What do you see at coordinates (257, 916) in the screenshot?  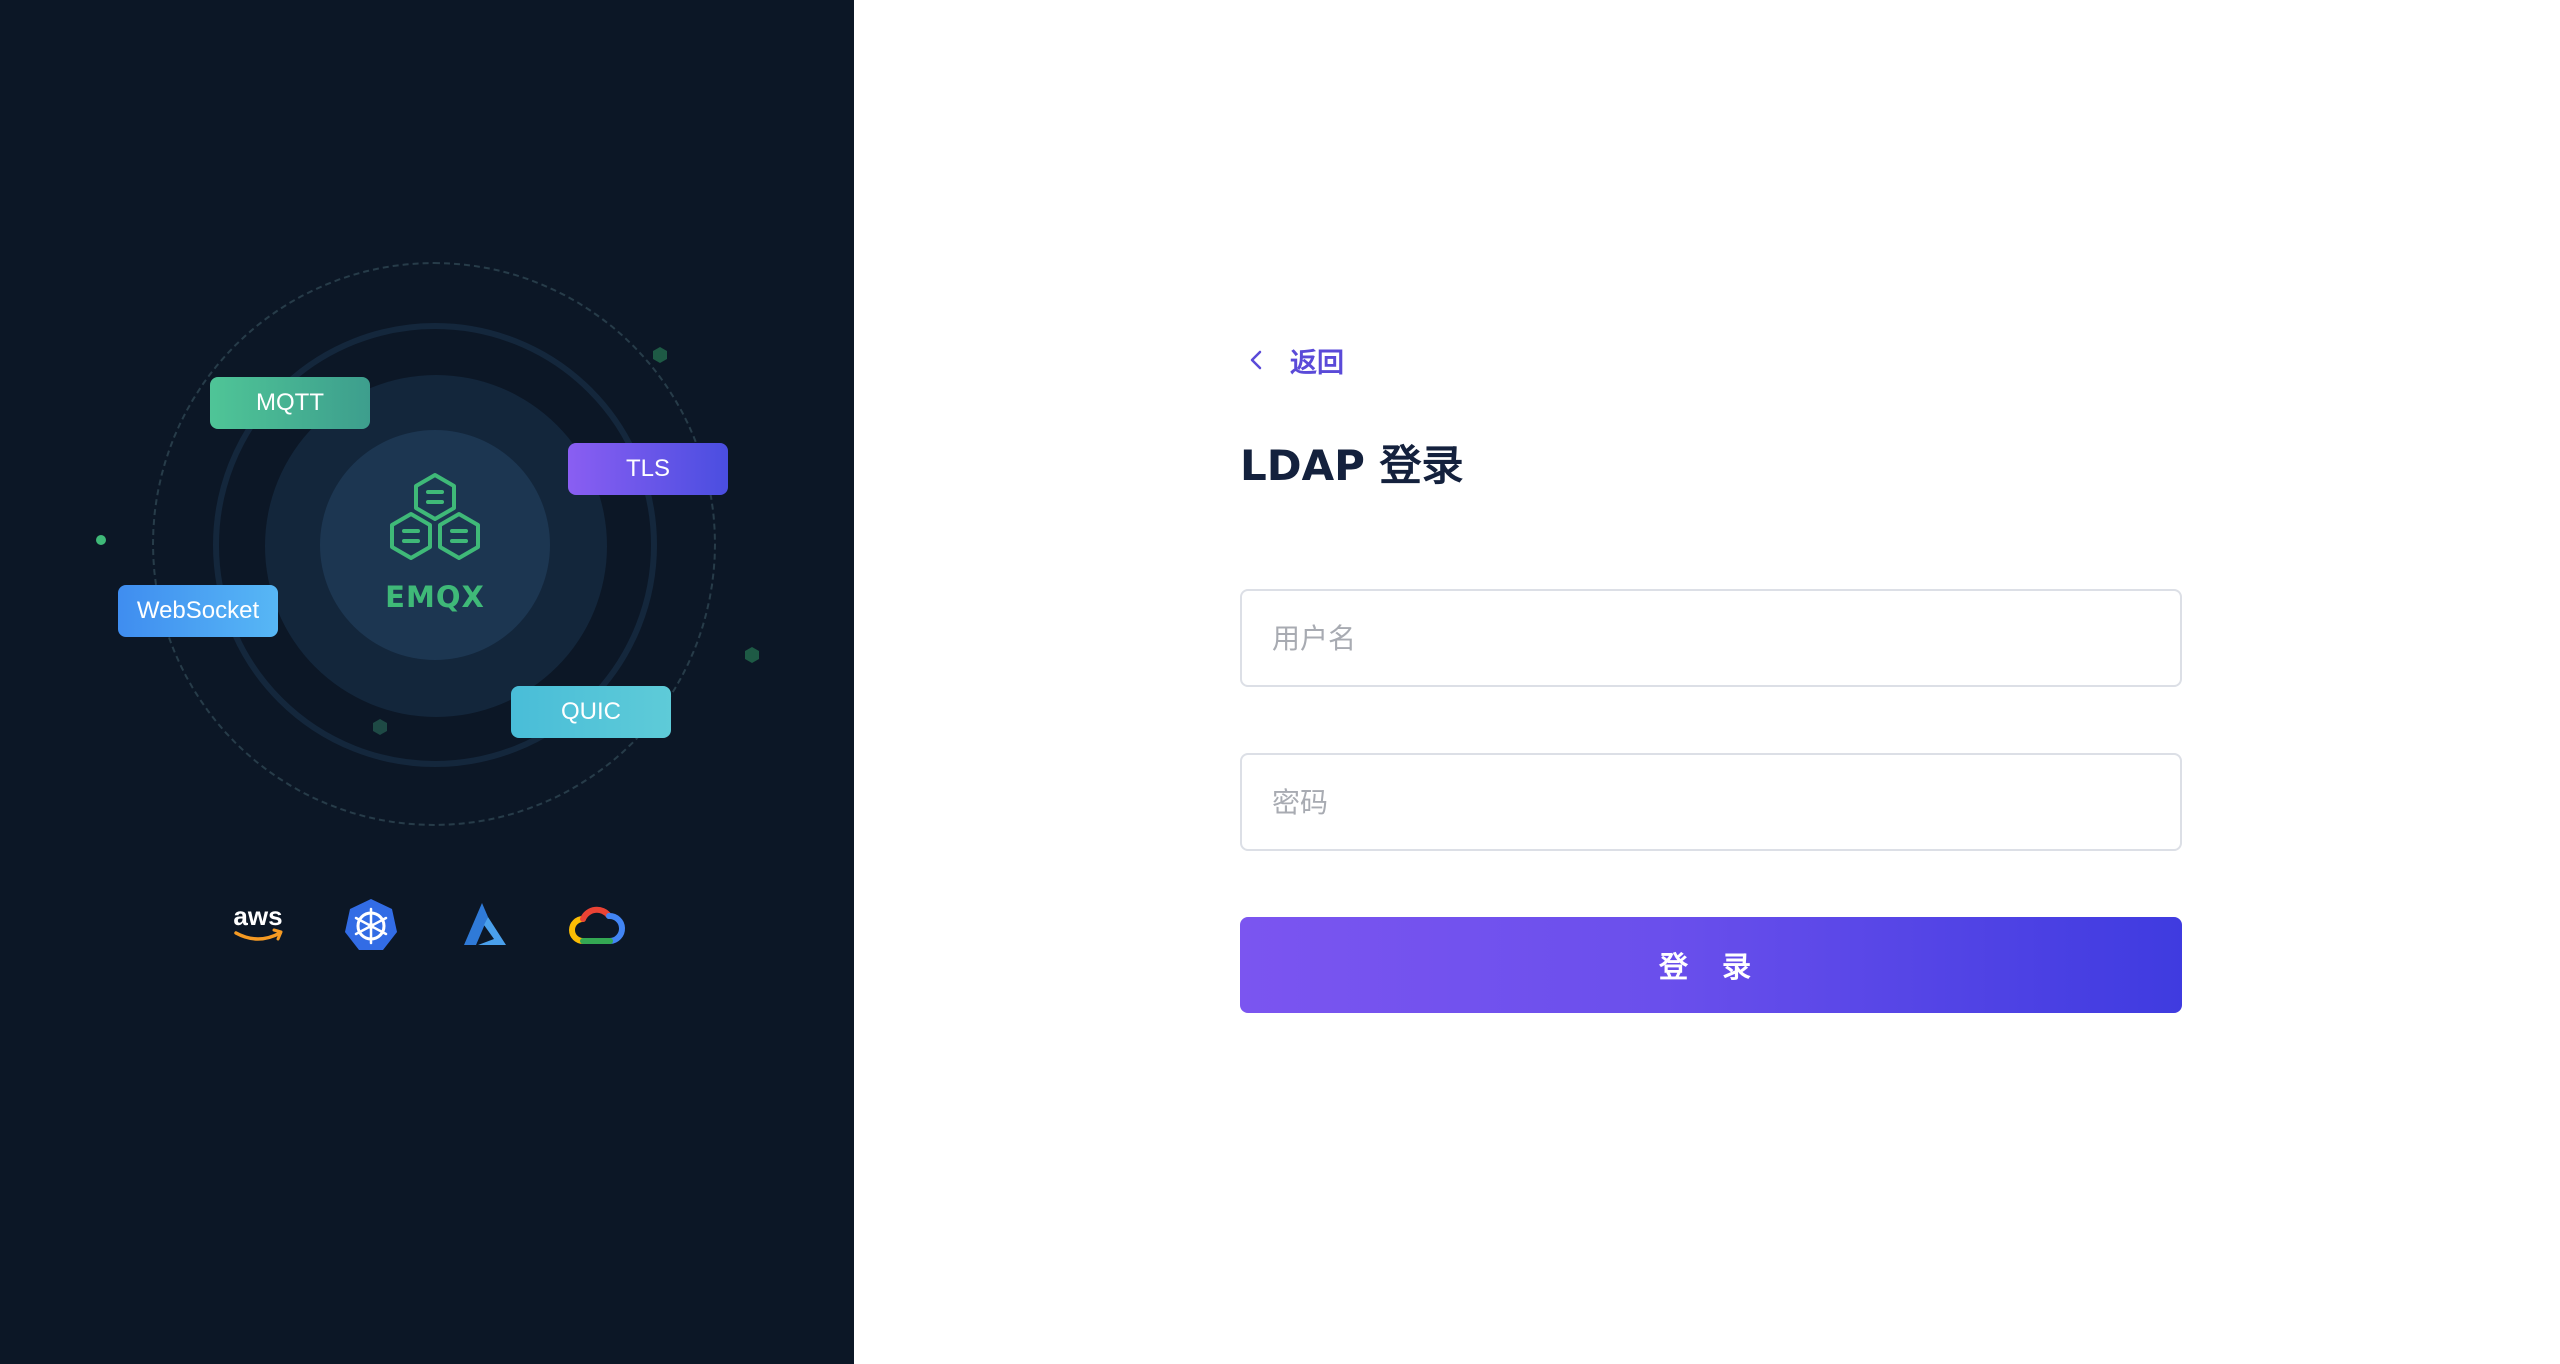 I see `svg-text: aws` at bounding box center [257, 916].